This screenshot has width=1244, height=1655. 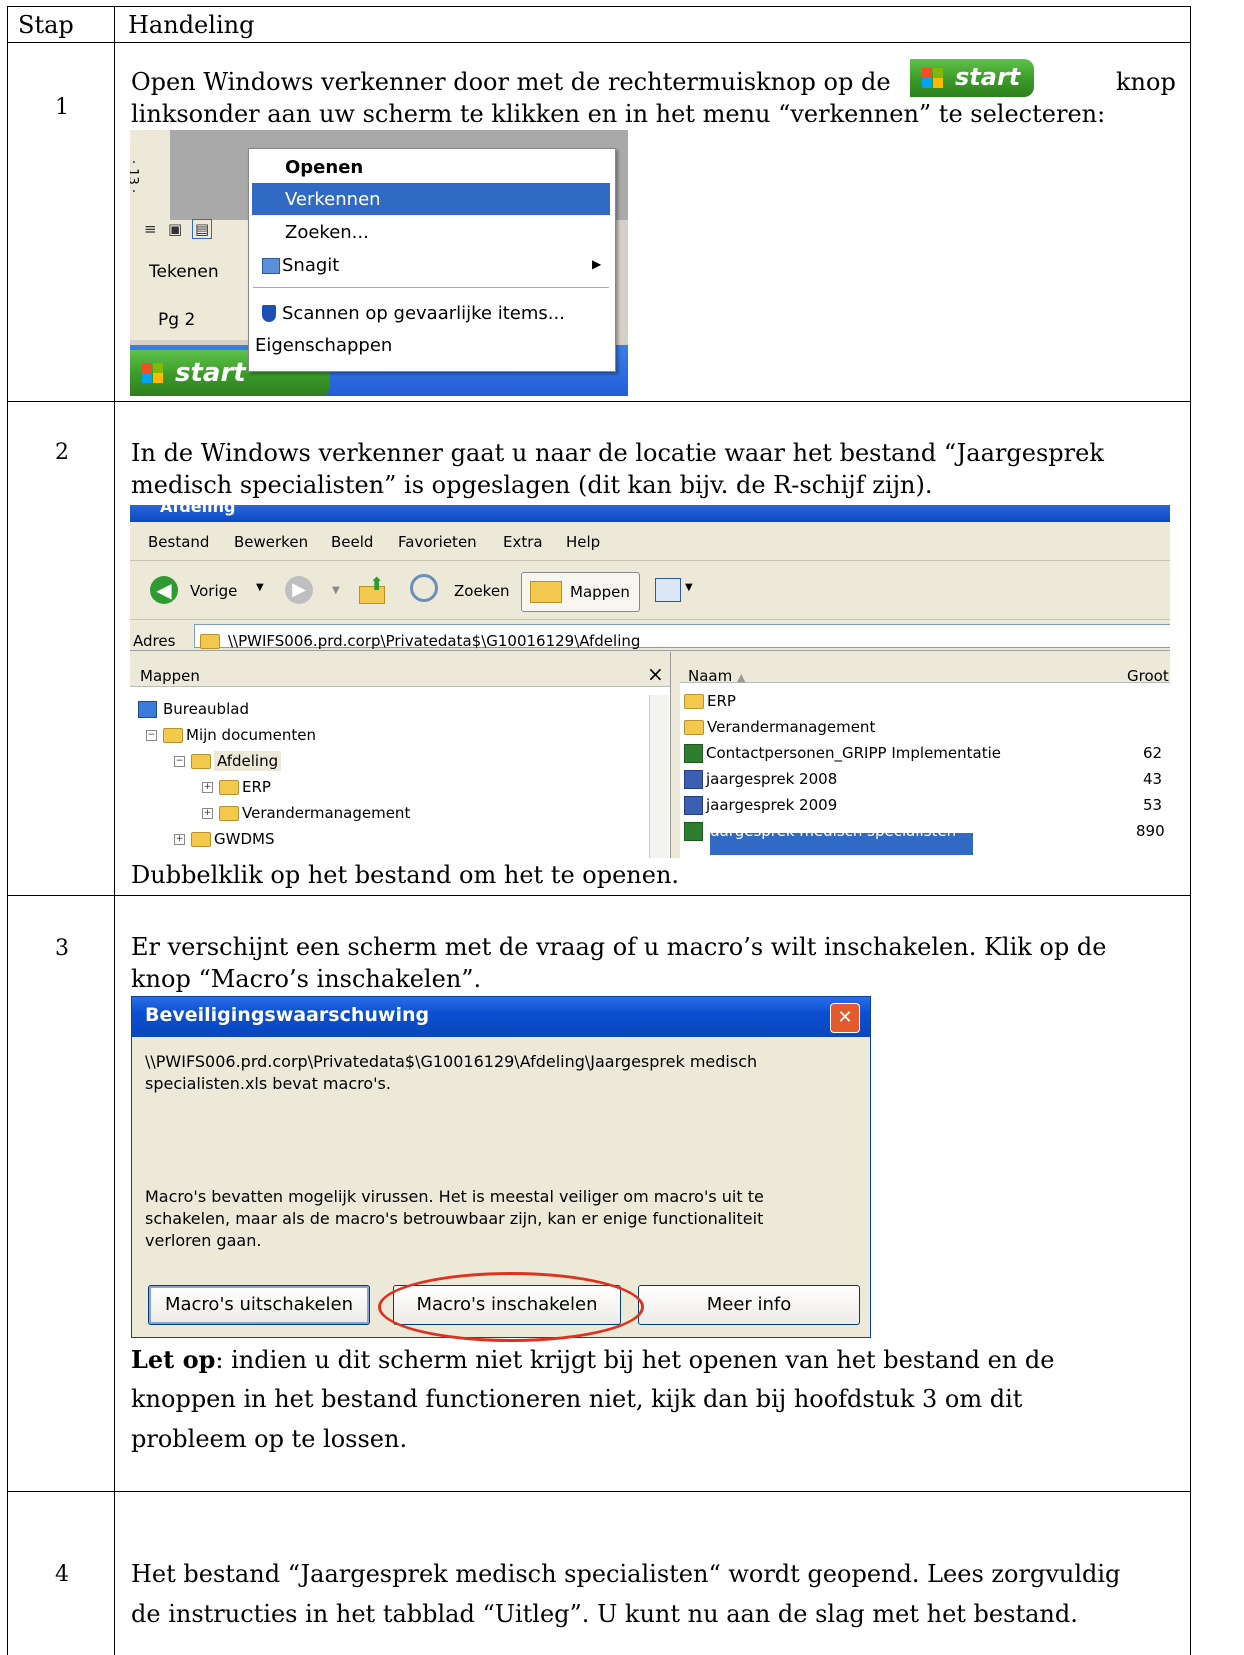 I want to click on folders-button: Mappen, so click(x=580, y=592).